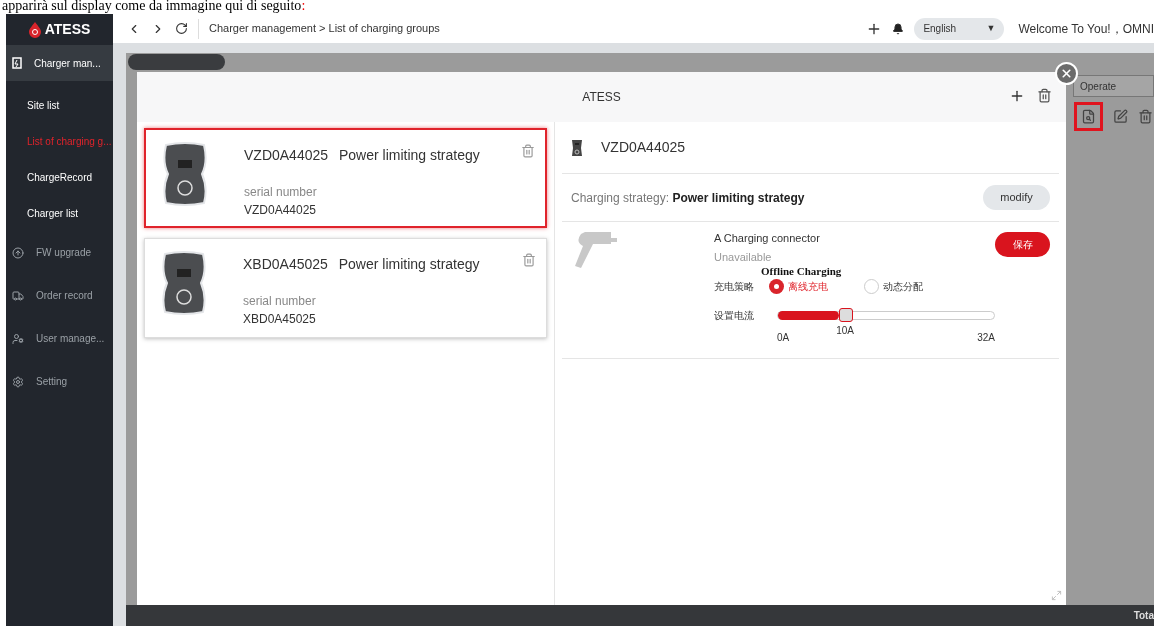 Image resolution: width=1154 pixels, height=626 pixels. What do you see at coordinates (154, 7) in the screenshot?
I see `document-text: apparirà sul display come da immagine qui di seguito:` at bounding box center [154, 7].